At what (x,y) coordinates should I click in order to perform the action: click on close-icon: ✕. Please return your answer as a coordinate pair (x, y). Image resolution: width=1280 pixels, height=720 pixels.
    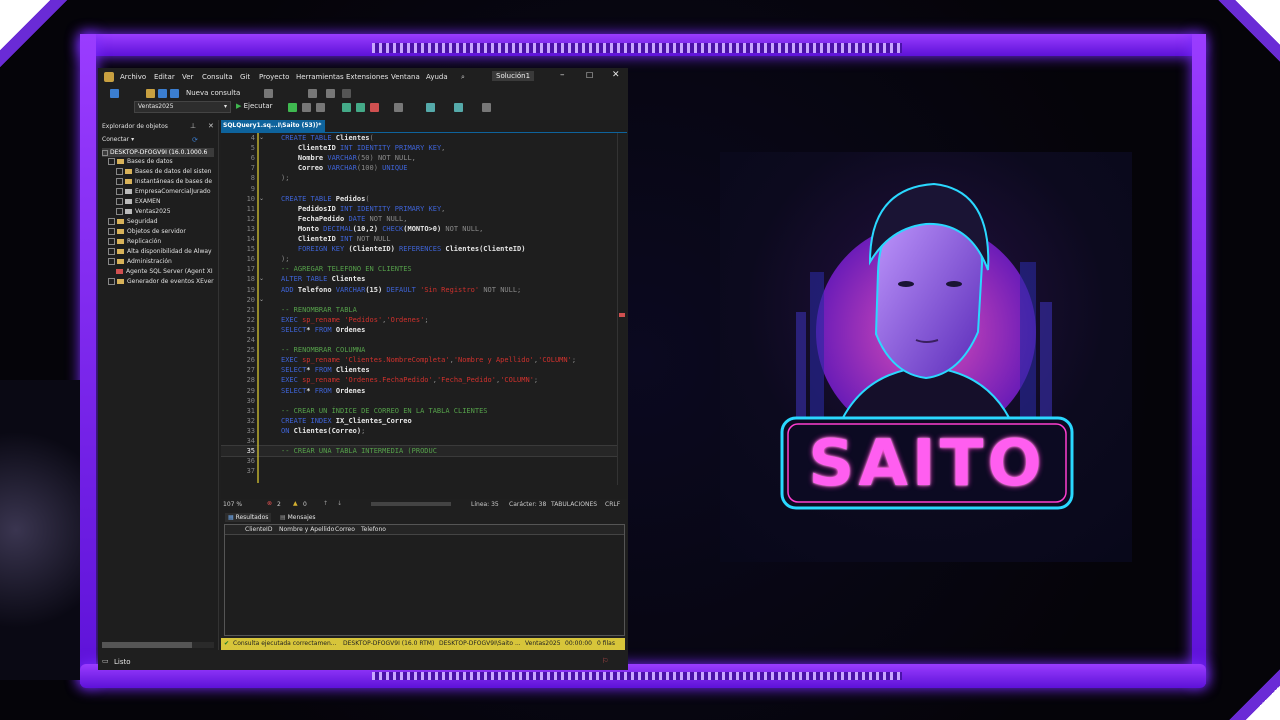
    Looking at the image, I should click on (616, 75).